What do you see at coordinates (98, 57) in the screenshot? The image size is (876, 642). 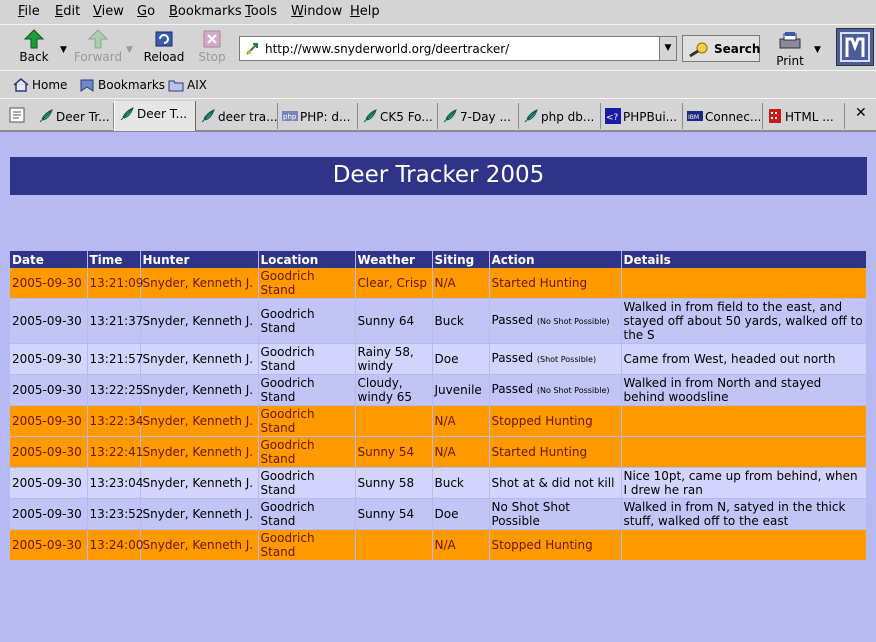 I see `forward-label: Forward` at bounding box center [98, 57].